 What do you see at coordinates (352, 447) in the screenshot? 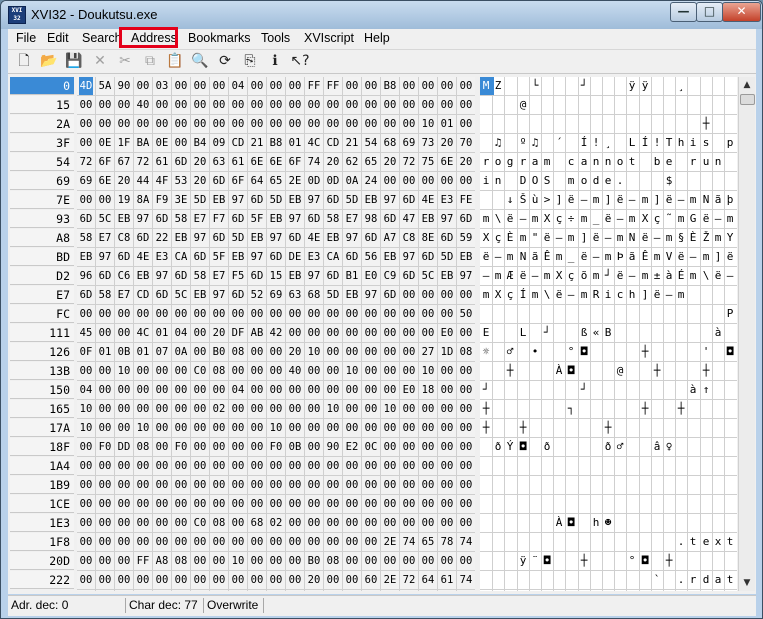
I see `hex-byte: E2` at bounding box center [352, 447].